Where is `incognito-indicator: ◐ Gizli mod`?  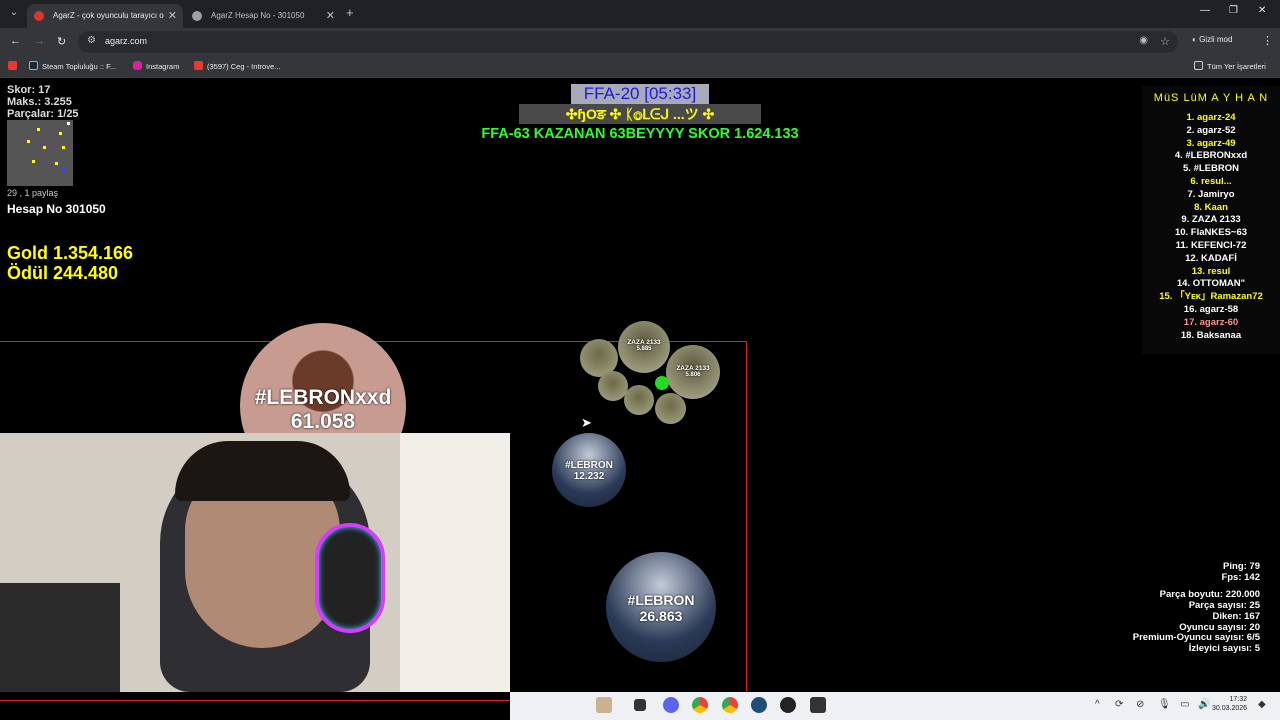 incognito-indicator: ◐ Gizli mod is located at coordinates (1212, 39).